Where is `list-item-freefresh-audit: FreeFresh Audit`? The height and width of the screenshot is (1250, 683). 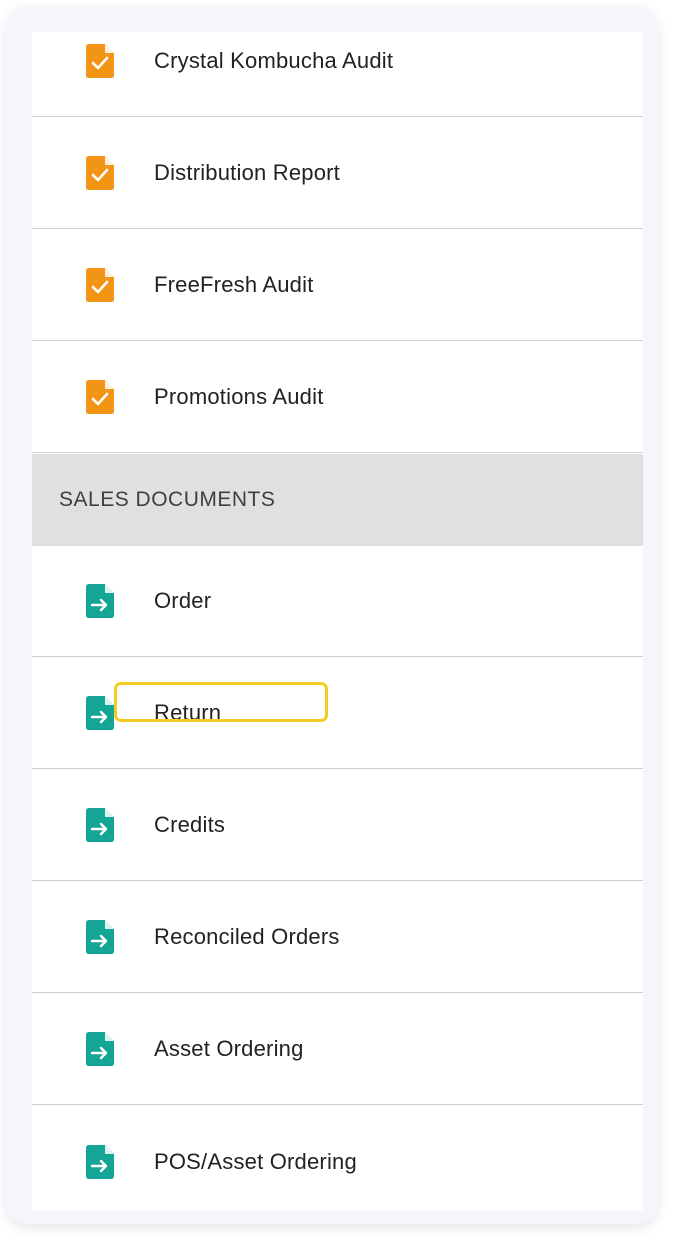
list-item-freefresh-audit: FreeFresh Audit is located at coordinates (337, 285).